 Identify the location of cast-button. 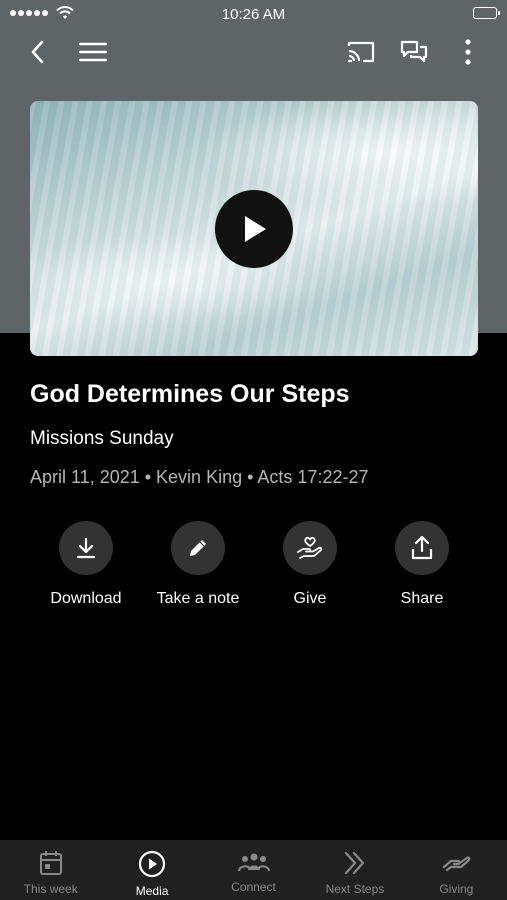
(361, 52).